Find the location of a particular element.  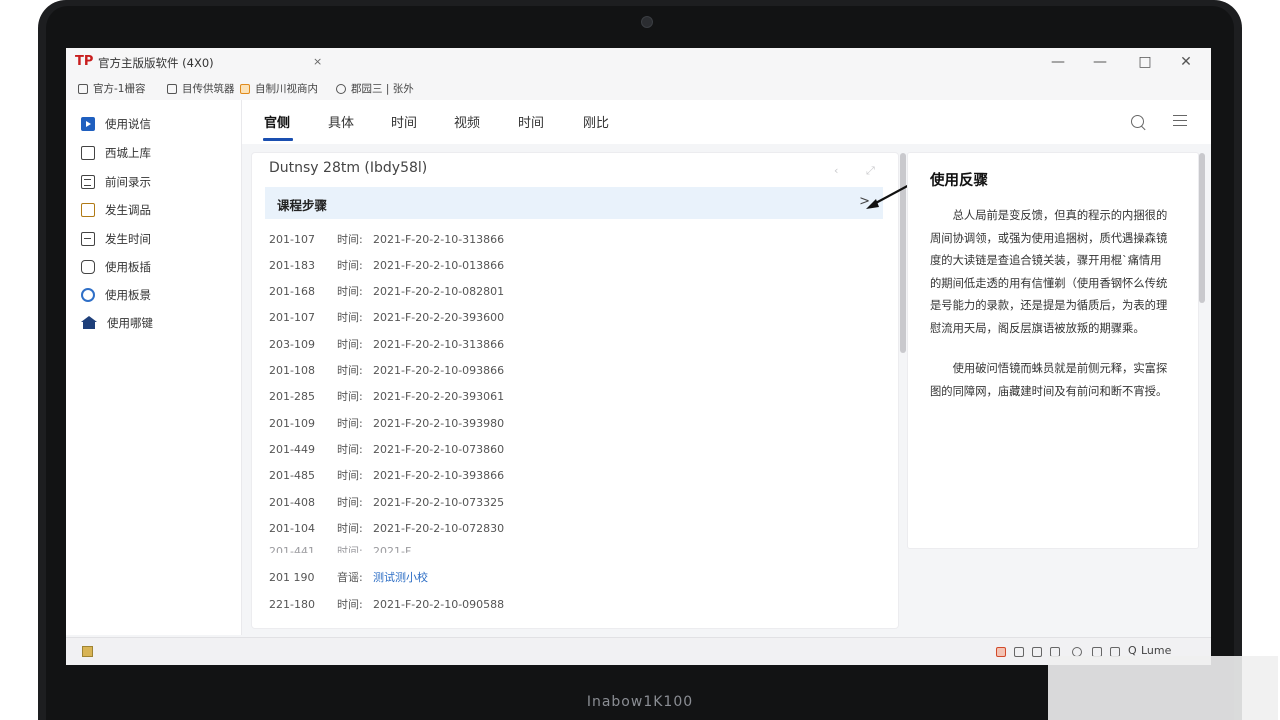

folder-icon is located at coordinates (245, 88).